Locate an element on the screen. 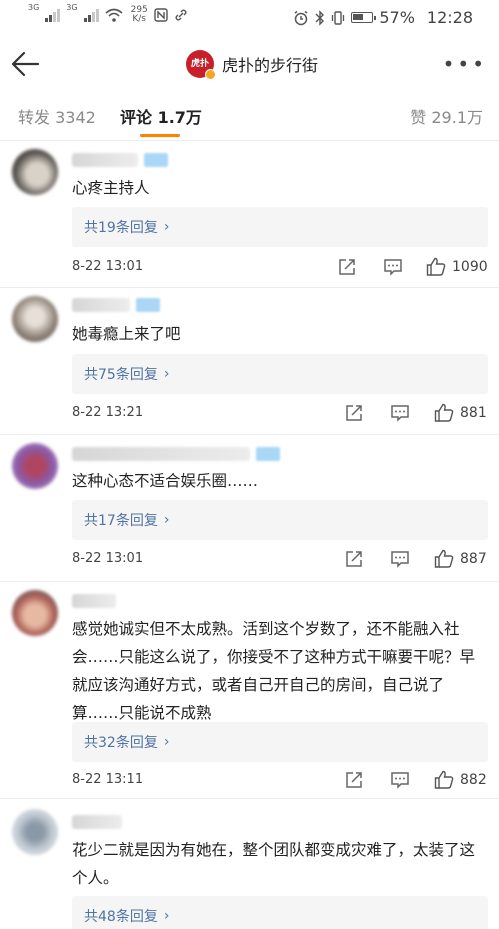 This screenshot has height=929, width=499. replies-link: 共48条回复 › is located at coordinates (280, 912).